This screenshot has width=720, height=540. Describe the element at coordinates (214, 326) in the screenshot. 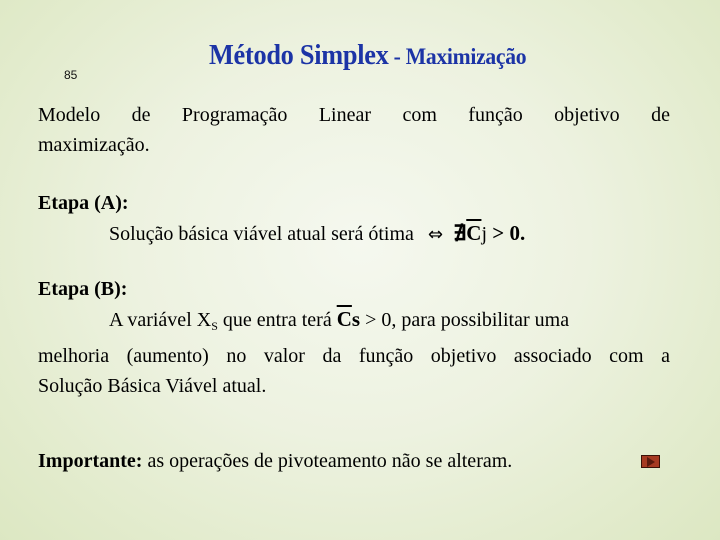

I see `var-subscript: S` at that location.